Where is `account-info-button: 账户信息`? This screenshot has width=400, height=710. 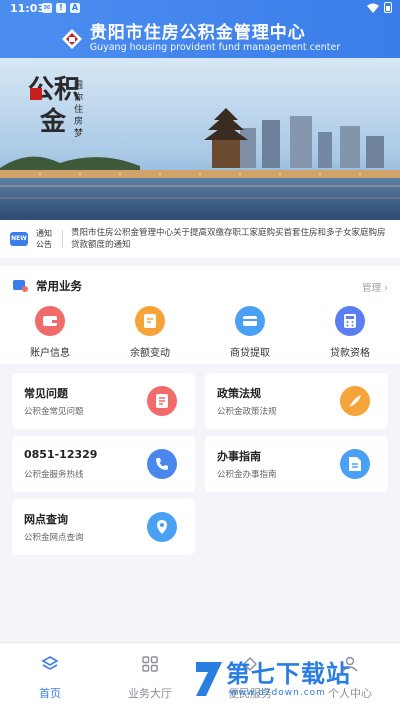
account-info-button: 账户信息 is located at coordinates (50, 332).